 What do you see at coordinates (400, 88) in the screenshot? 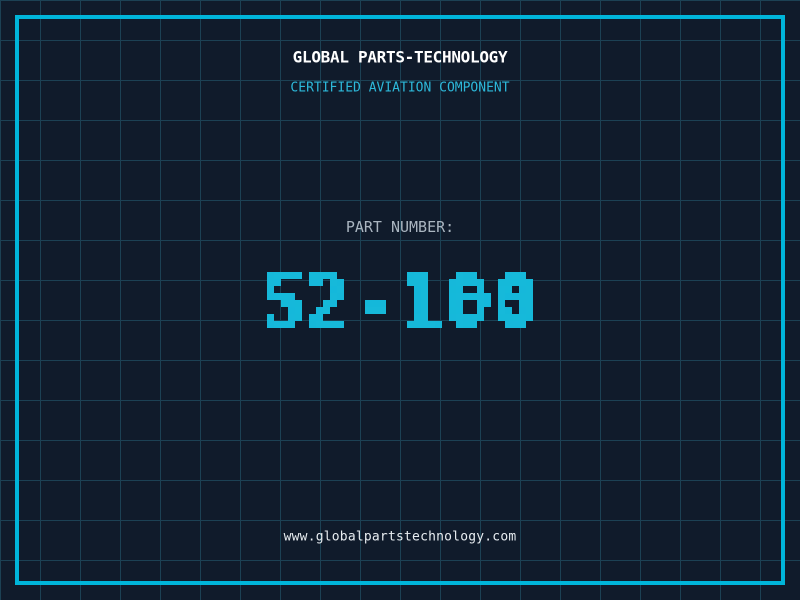
I see `certification-subtitle: CERTIFIED AVIATION COMPONENT` at bounding box center [400, 88].